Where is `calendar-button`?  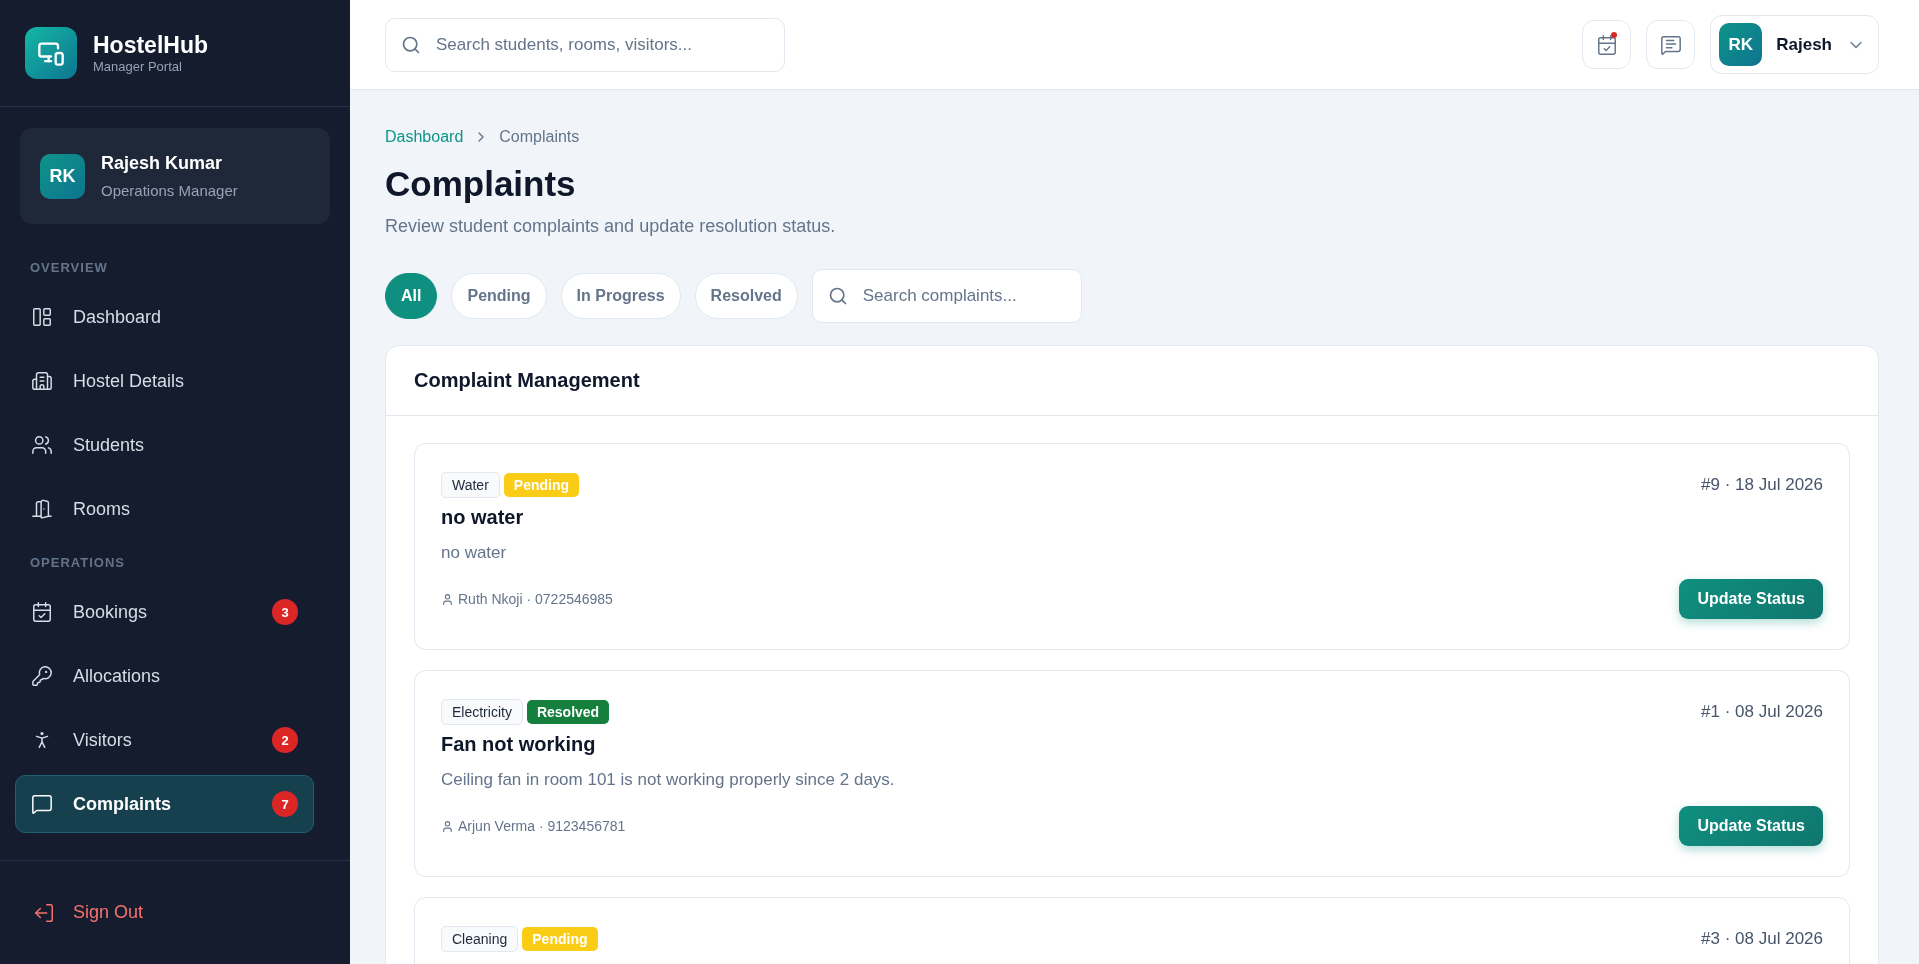 calendar-button is located at coordinates (1607, 44).